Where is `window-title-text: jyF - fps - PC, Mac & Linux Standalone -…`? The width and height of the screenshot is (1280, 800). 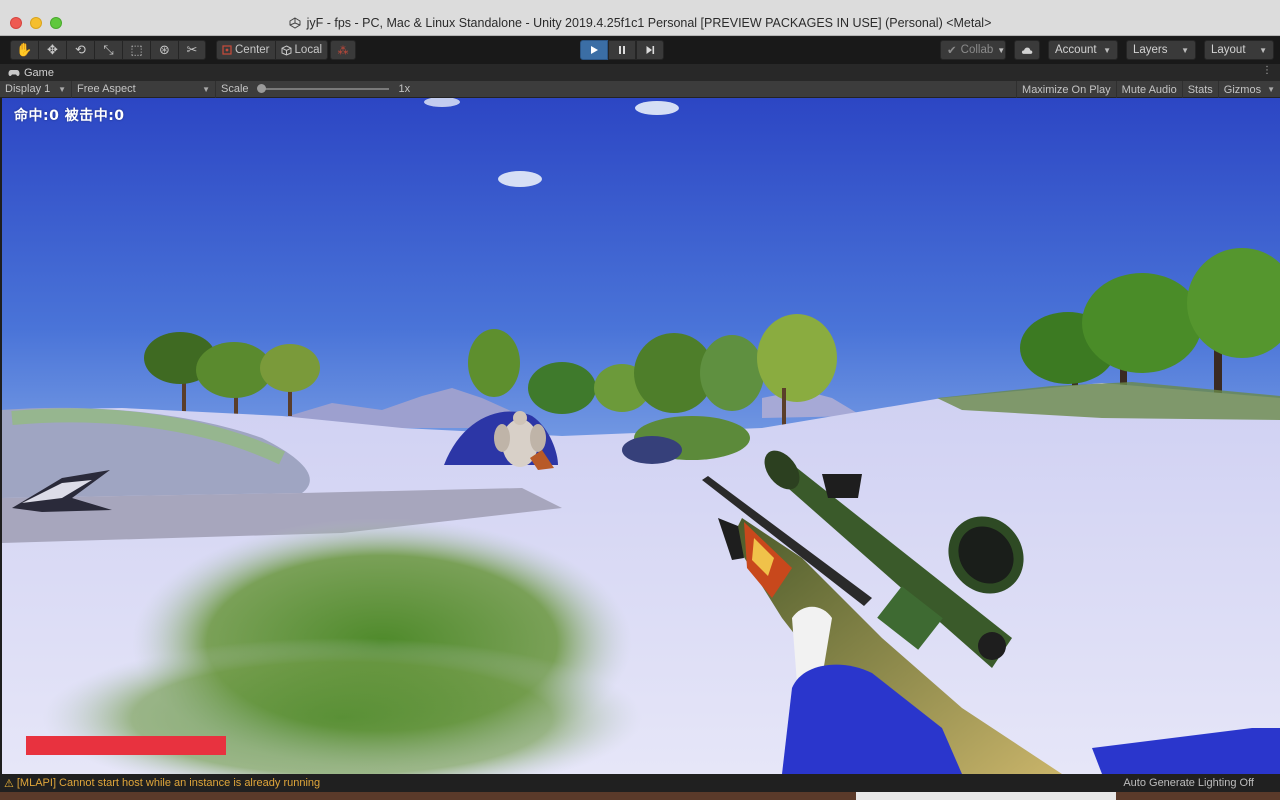 window-title-text: jyF - fps - PC, Mac & Linux Standalone -… is located at coordinates (649, 22).